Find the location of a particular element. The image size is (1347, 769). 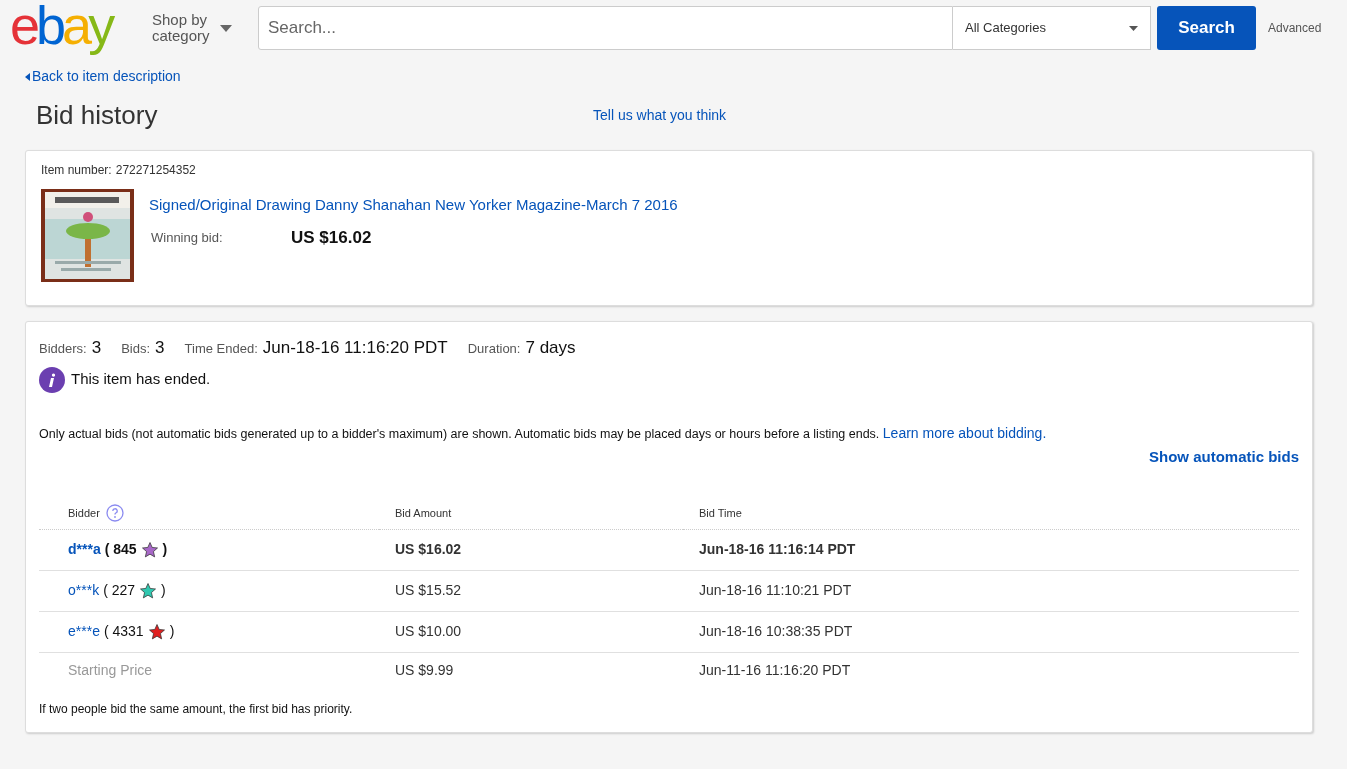

summary-label: Bids: is located at coordinates (136, 349).